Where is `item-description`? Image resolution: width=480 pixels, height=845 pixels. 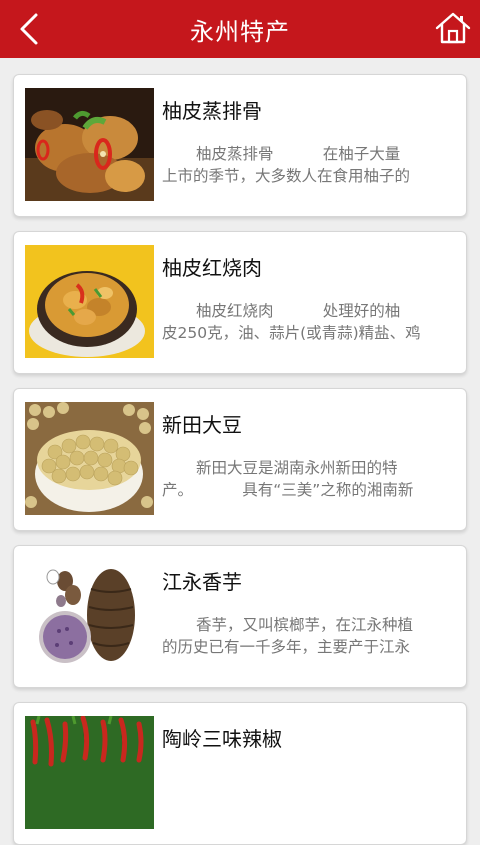 item-description is located at coordinates (307, 793).